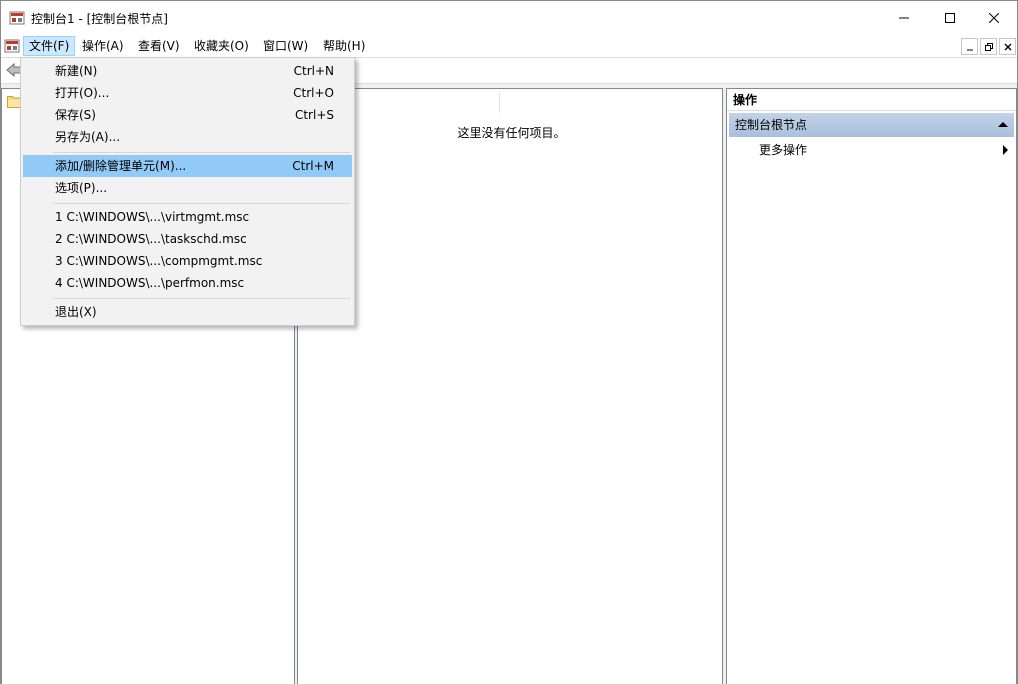 Image resolution: width=1018 pixels, height=684 pixels. What do you see at coordinates (313, 166) in the screenshot?
I see `menu-item-shortcut: Ctrl+M` at bounding box center [313, 166].